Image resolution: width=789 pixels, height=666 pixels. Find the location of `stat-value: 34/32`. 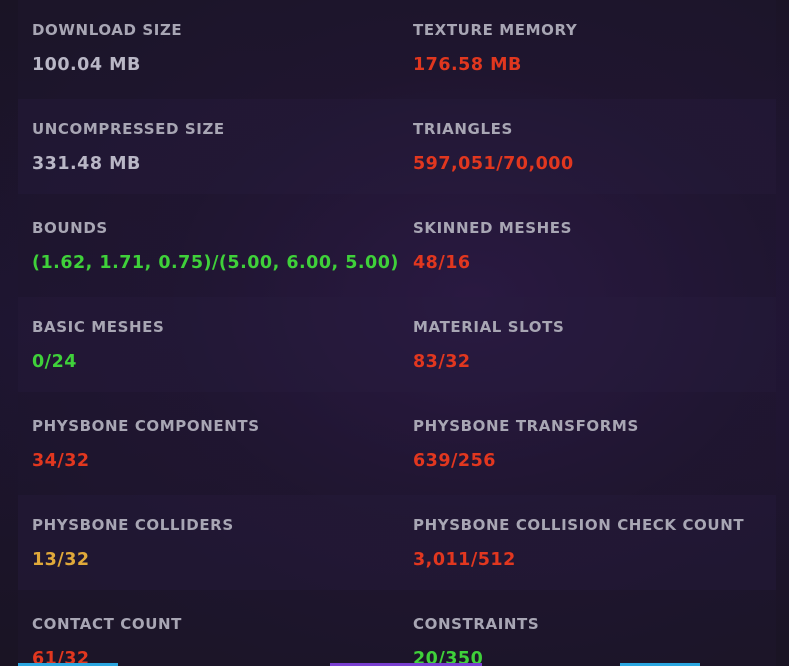

stat-value: 34/32 is located at coordinates (61, 461).